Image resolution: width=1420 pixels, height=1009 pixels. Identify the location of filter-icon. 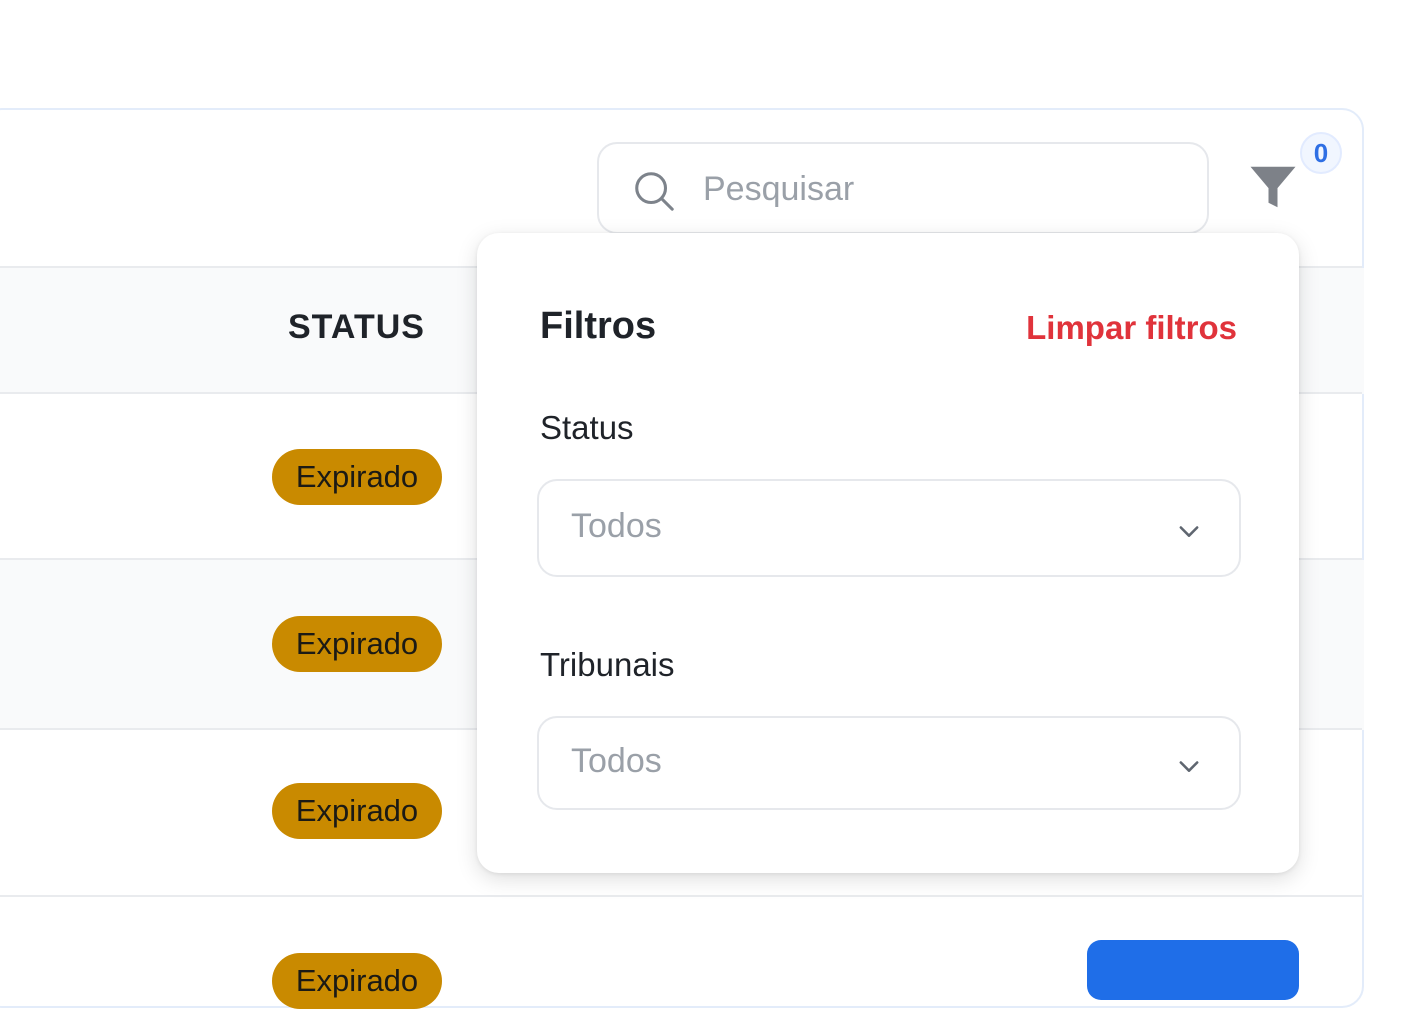
(1273, 187).